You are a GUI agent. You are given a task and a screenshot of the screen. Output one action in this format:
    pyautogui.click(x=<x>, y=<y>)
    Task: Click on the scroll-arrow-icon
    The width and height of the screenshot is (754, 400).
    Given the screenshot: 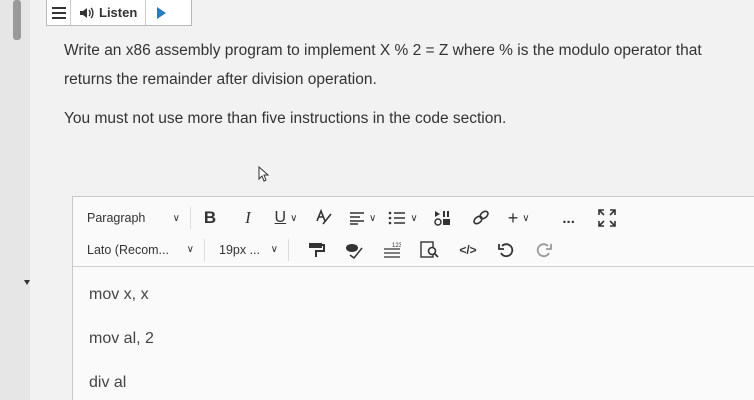 What is the action you would take?
    pyautogui.click(x=27, y=282)
    